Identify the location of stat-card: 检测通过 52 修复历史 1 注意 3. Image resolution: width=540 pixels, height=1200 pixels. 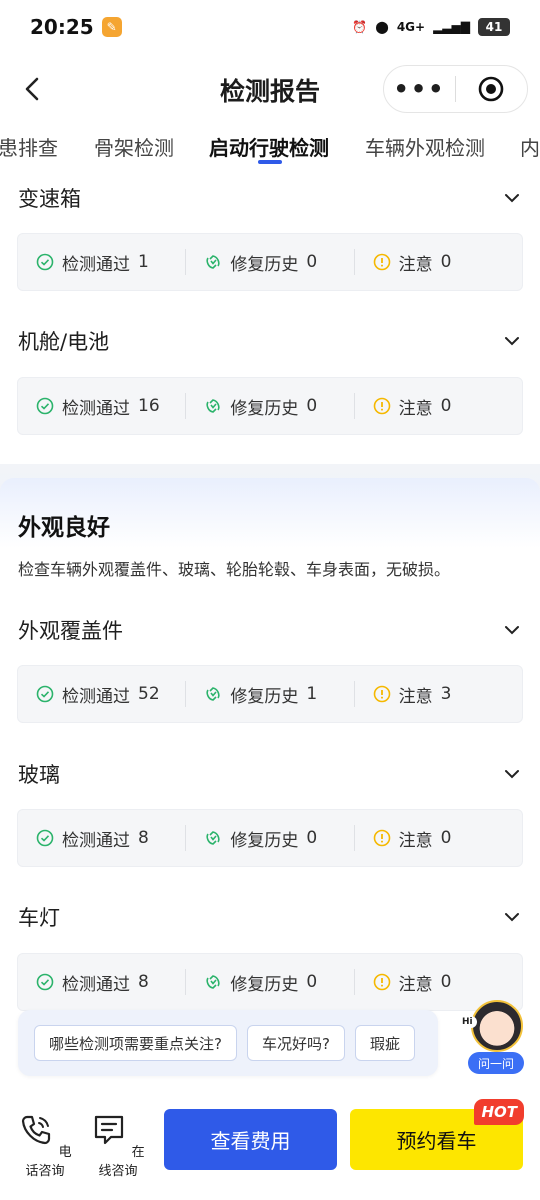
(270, 694).